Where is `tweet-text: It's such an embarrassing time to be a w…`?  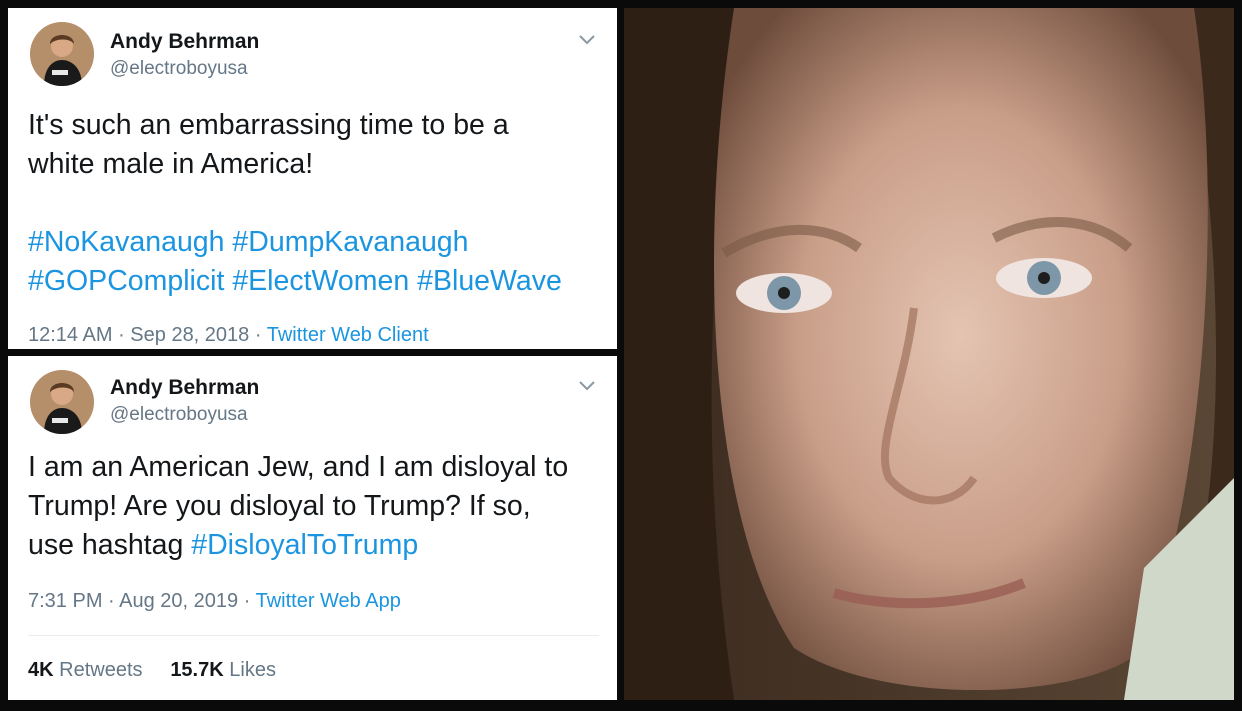 tweet-text: It's such an embarrassing time to be a w… is located at coordinates (313, 203).